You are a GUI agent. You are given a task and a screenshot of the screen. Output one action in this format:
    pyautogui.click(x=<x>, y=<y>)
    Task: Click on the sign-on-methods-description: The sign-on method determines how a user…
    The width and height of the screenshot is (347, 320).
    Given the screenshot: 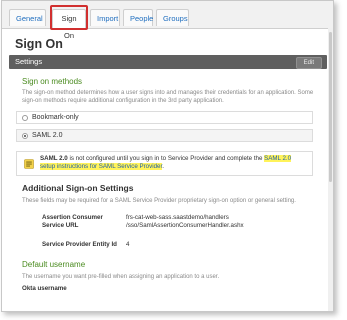 What is the action you would take?
    pyautogui.click(x=168, y=97)
    